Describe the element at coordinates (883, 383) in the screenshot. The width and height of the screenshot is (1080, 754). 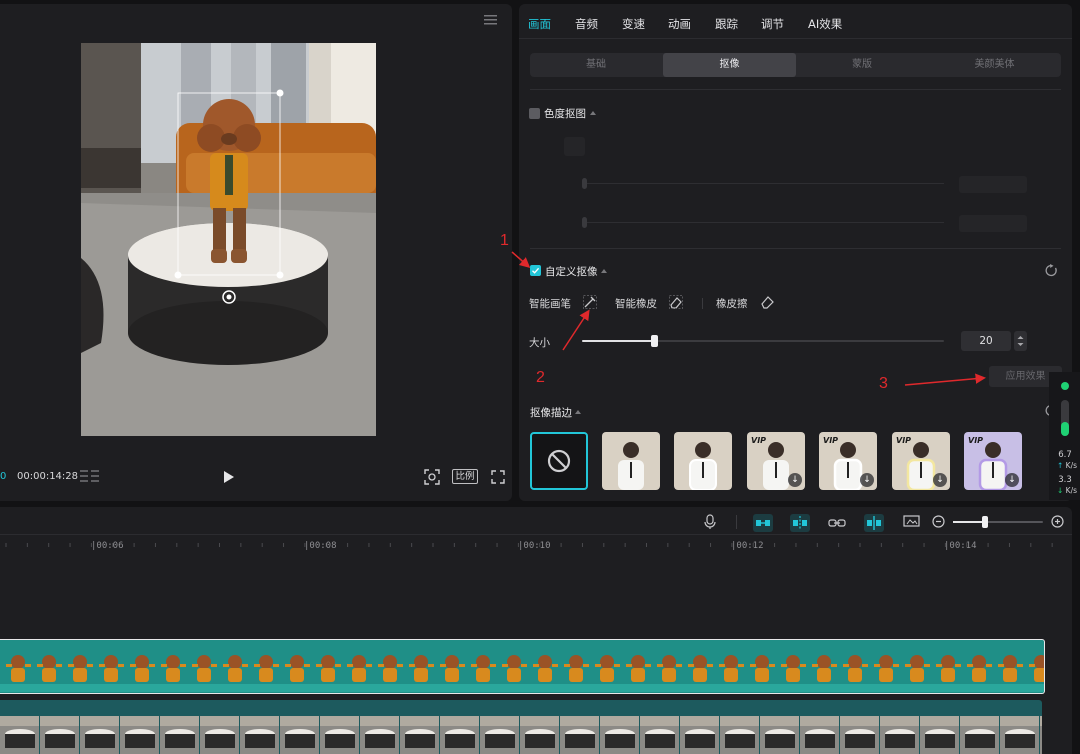
I see `annotation-number: 3` at that location.